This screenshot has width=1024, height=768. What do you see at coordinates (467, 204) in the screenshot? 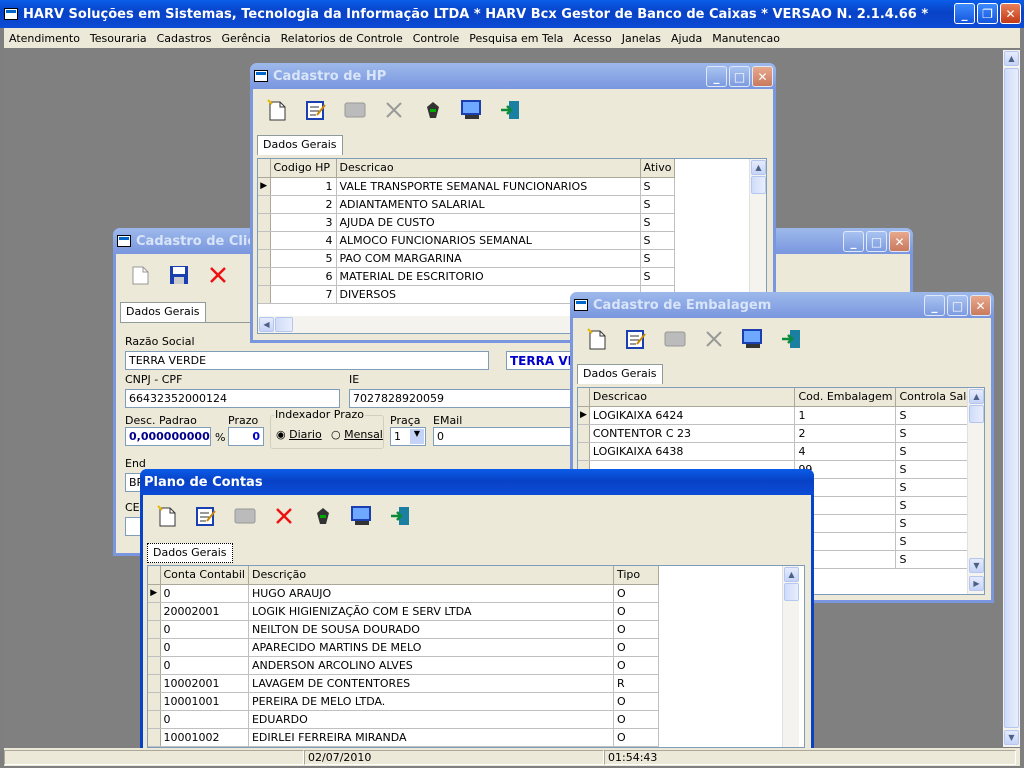
I see `table-row: 2 ADIANTAMENTO SALARIAL S` at bounding box center [467, 204].